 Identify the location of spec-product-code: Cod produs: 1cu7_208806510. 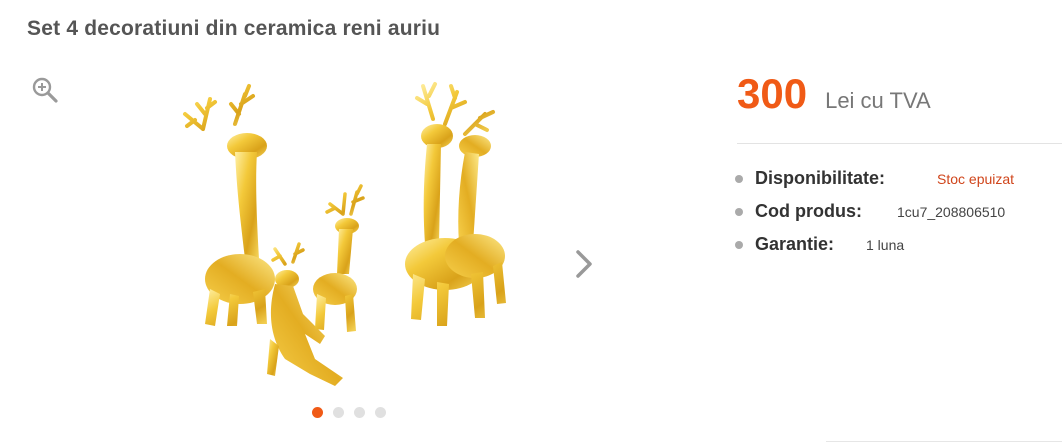
(895, 217).